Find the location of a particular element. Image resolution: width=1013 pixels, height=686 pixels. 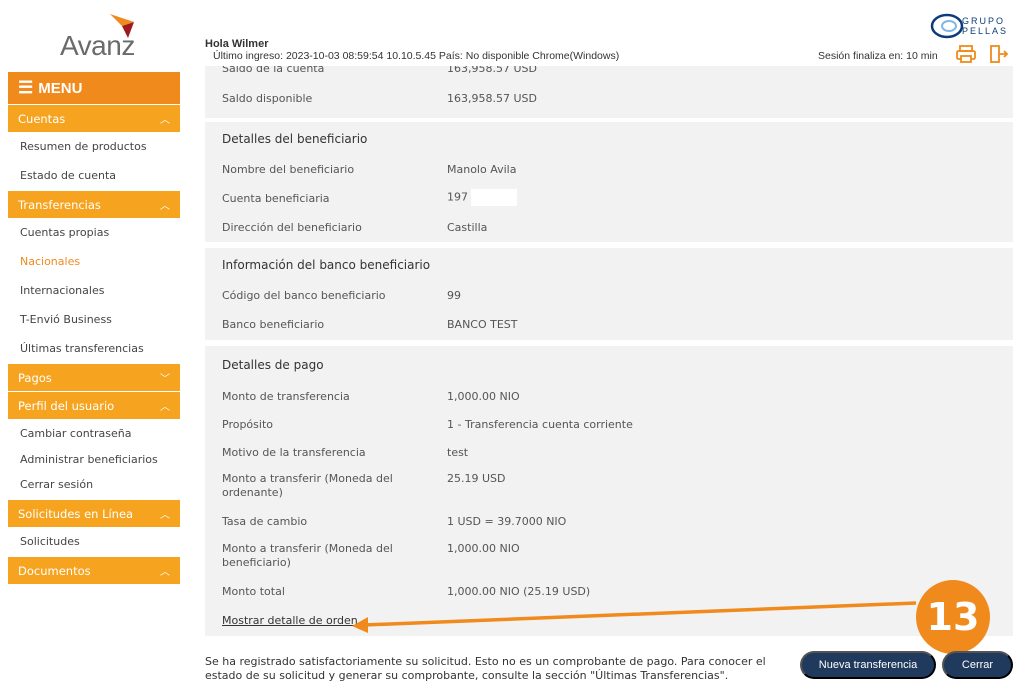

step-badge: 13 is located at coordinates (953, 617).